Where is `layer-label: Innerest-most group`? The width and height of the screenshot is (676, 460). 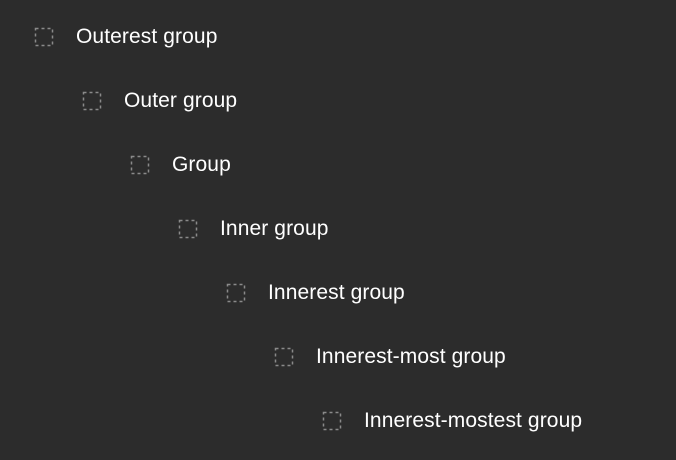
layer-label: Innerest-most group is located at coordinates (411, 356).